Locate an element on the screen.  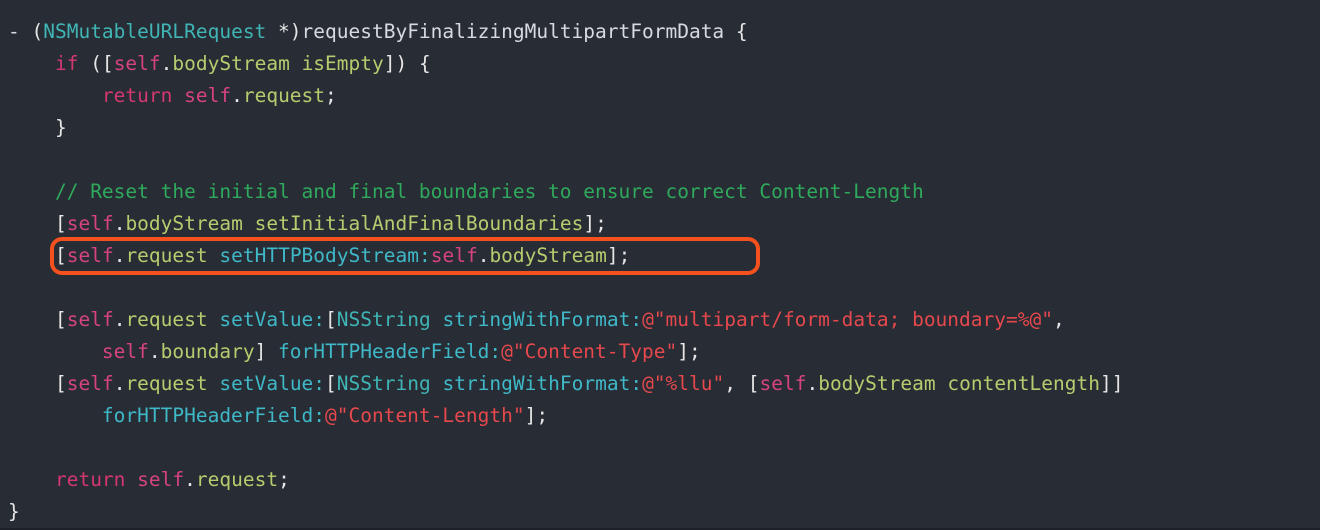
token-keyword: if is located at coordinates (66, 63).